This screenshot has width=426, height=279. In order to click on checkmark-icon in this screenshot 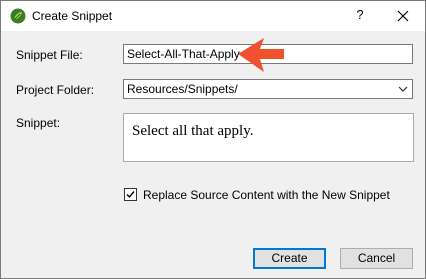, I will do `click(130, 195)`.